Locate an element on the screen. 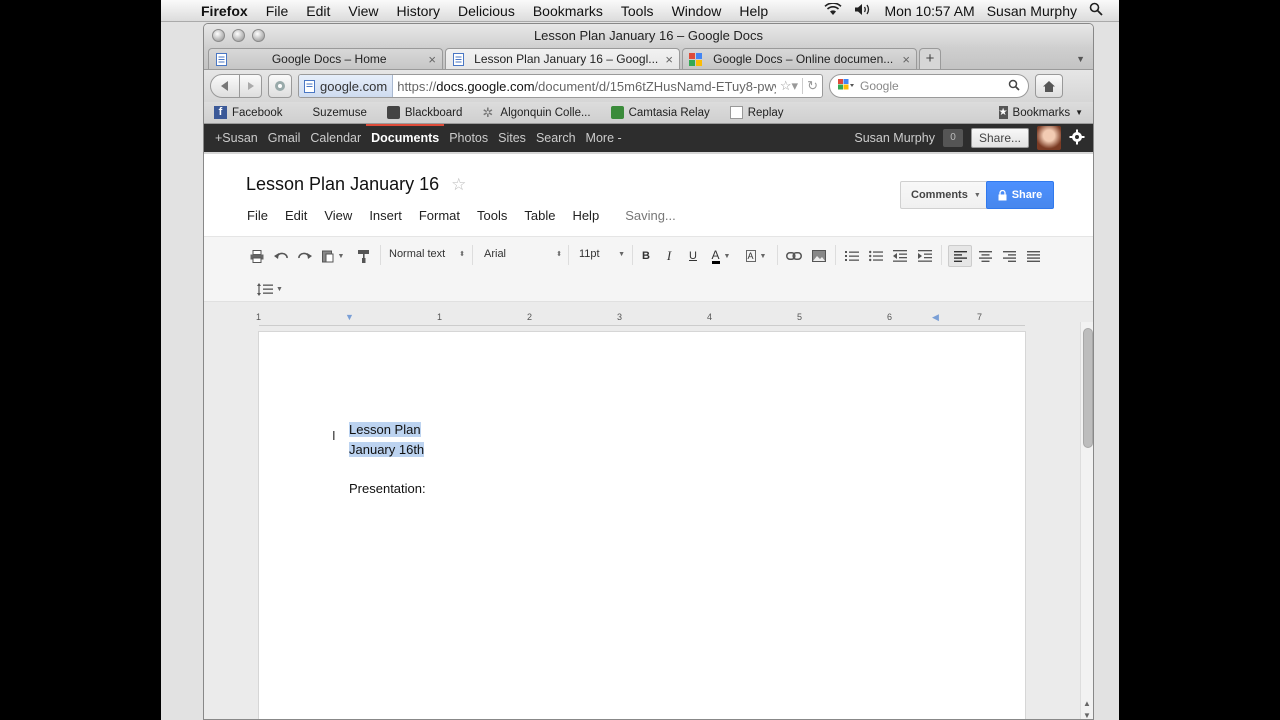 This screenshot has width=1280, height=720. line-spacing-icon: ▼ is located at coordinates (270, 289).